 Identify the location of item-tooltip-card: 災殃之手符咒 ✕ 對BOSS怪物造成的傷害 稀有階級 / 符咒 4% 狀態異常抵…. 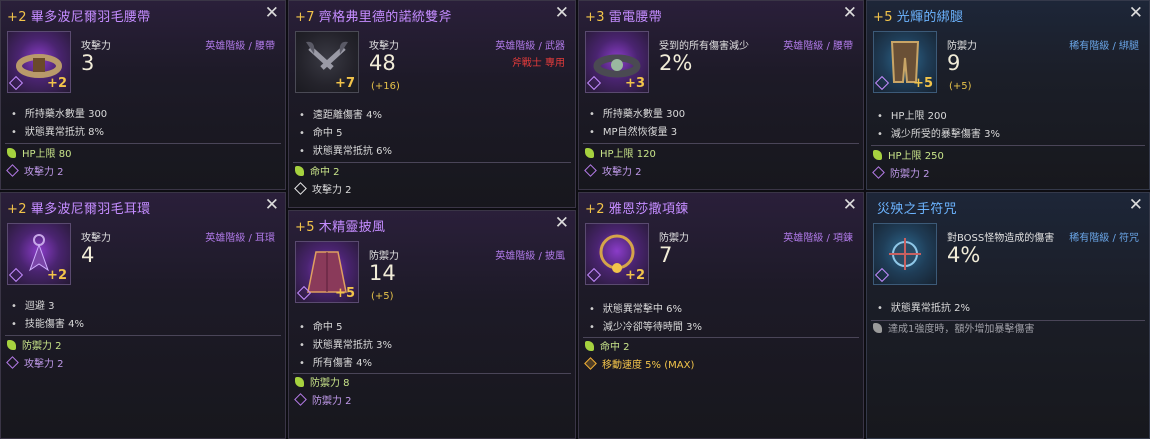
(1008, 315).